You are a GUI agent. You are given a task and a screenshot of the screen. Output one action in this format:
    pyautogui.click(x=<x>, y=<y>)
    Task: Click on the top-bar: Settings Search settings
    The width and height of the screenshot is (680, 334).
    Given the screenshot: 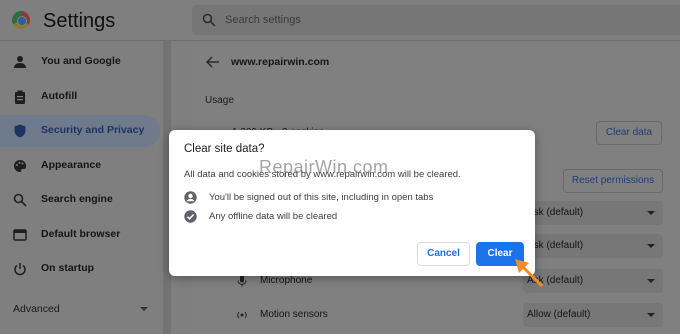 What is the action you would take?
    pyautogui.click(x=340, y=20)
    